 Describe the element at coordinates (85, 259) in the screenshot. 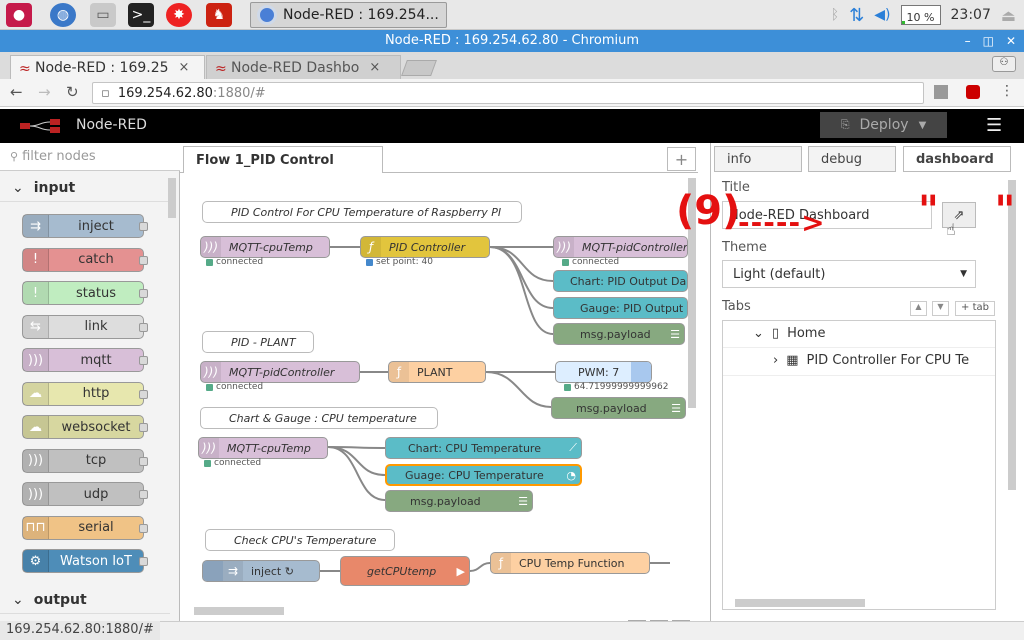

I see `palette-node-catch: ! catch` at that location.